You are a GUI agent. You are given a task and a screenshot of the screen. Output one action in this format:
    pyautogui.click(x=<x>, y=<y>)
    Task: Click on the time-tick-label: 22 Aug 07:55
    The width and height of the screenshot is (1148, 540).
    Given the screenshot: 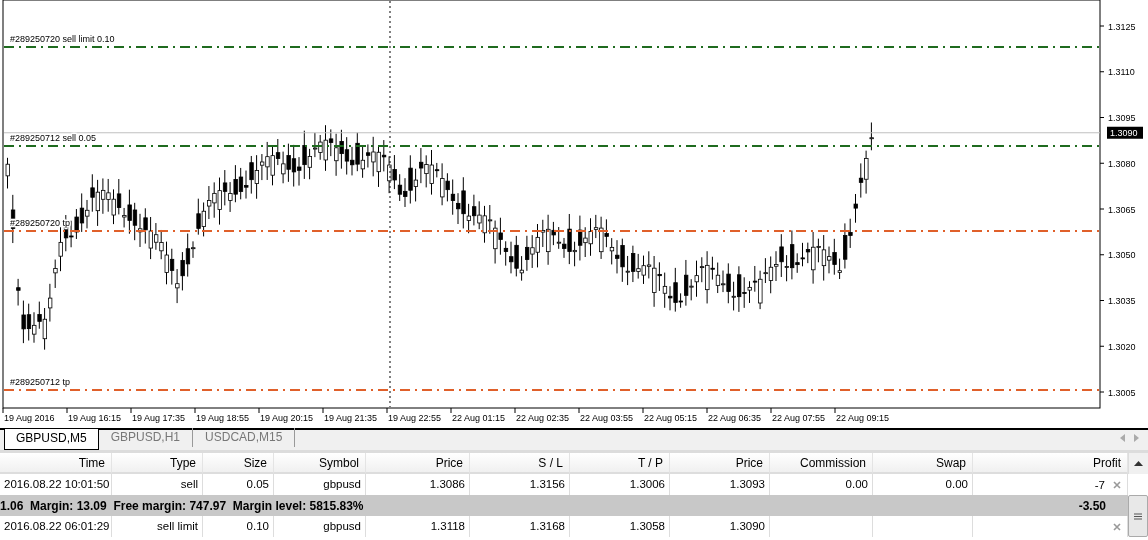 What is the action you would take?
    pyautogui.click(x=799, y=418)
    